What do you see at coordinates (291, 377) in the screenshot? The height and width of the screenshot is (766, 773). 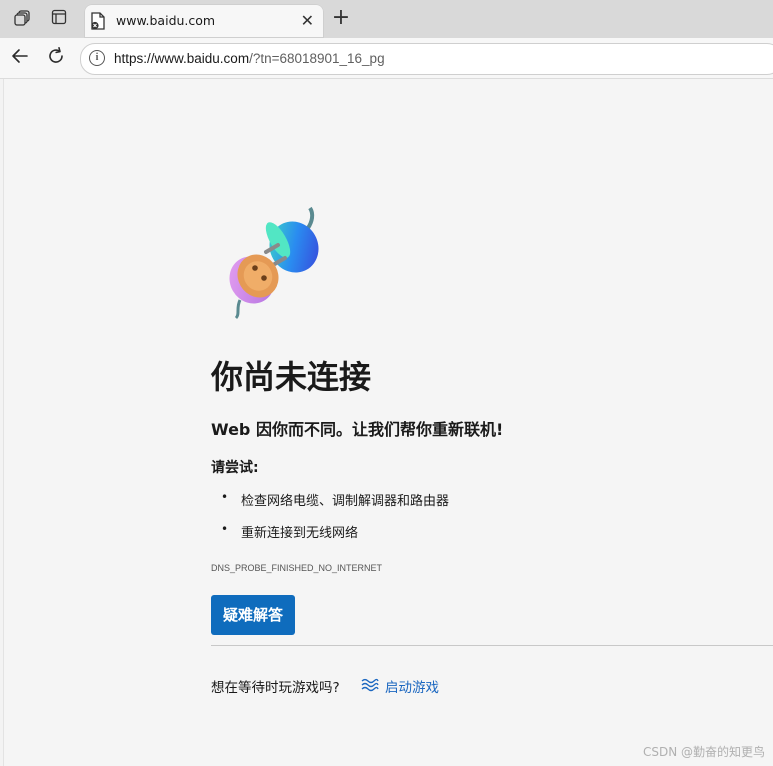 I see `page-title: 你尚未连接` at bounding box center [291, 377].